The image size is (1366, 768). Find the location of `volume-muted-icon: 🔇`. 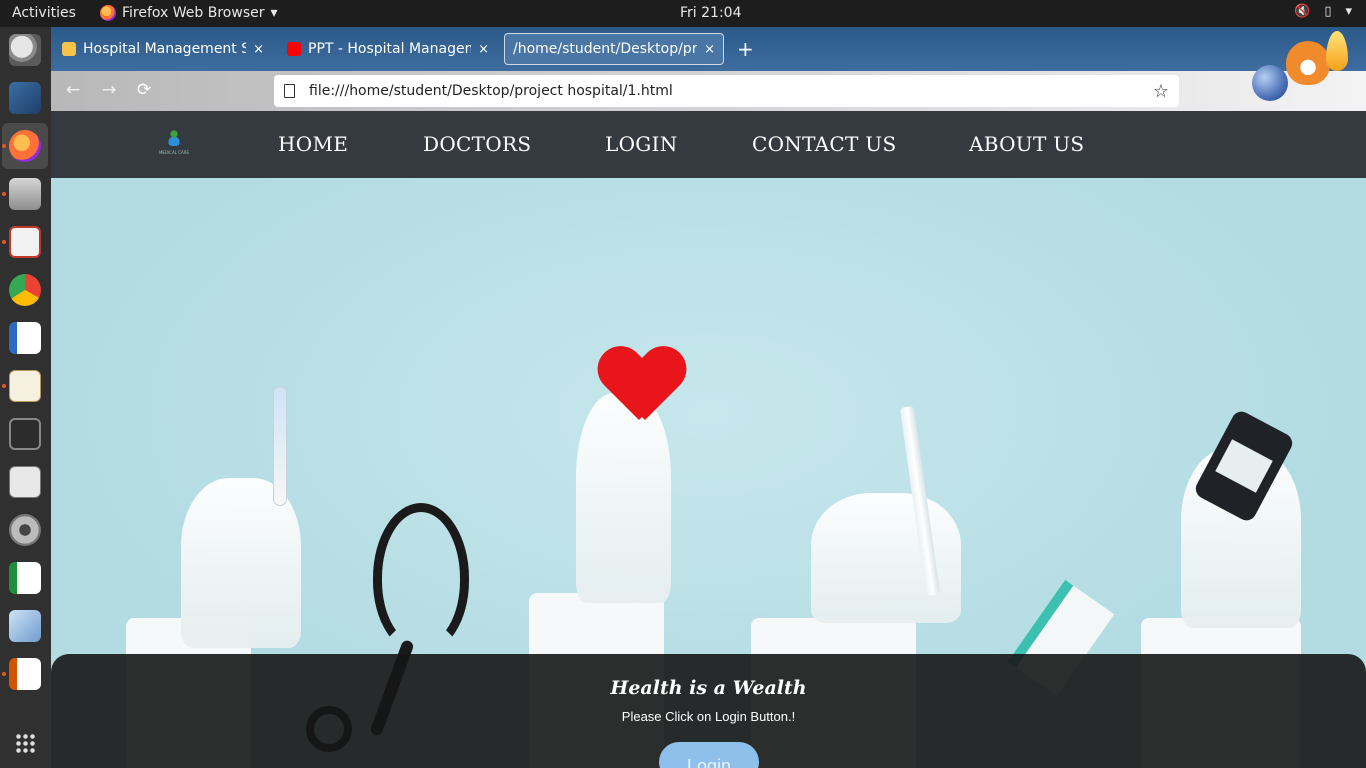

volume-muted-icon: 🔇 is located at coordinates (1302, 11).